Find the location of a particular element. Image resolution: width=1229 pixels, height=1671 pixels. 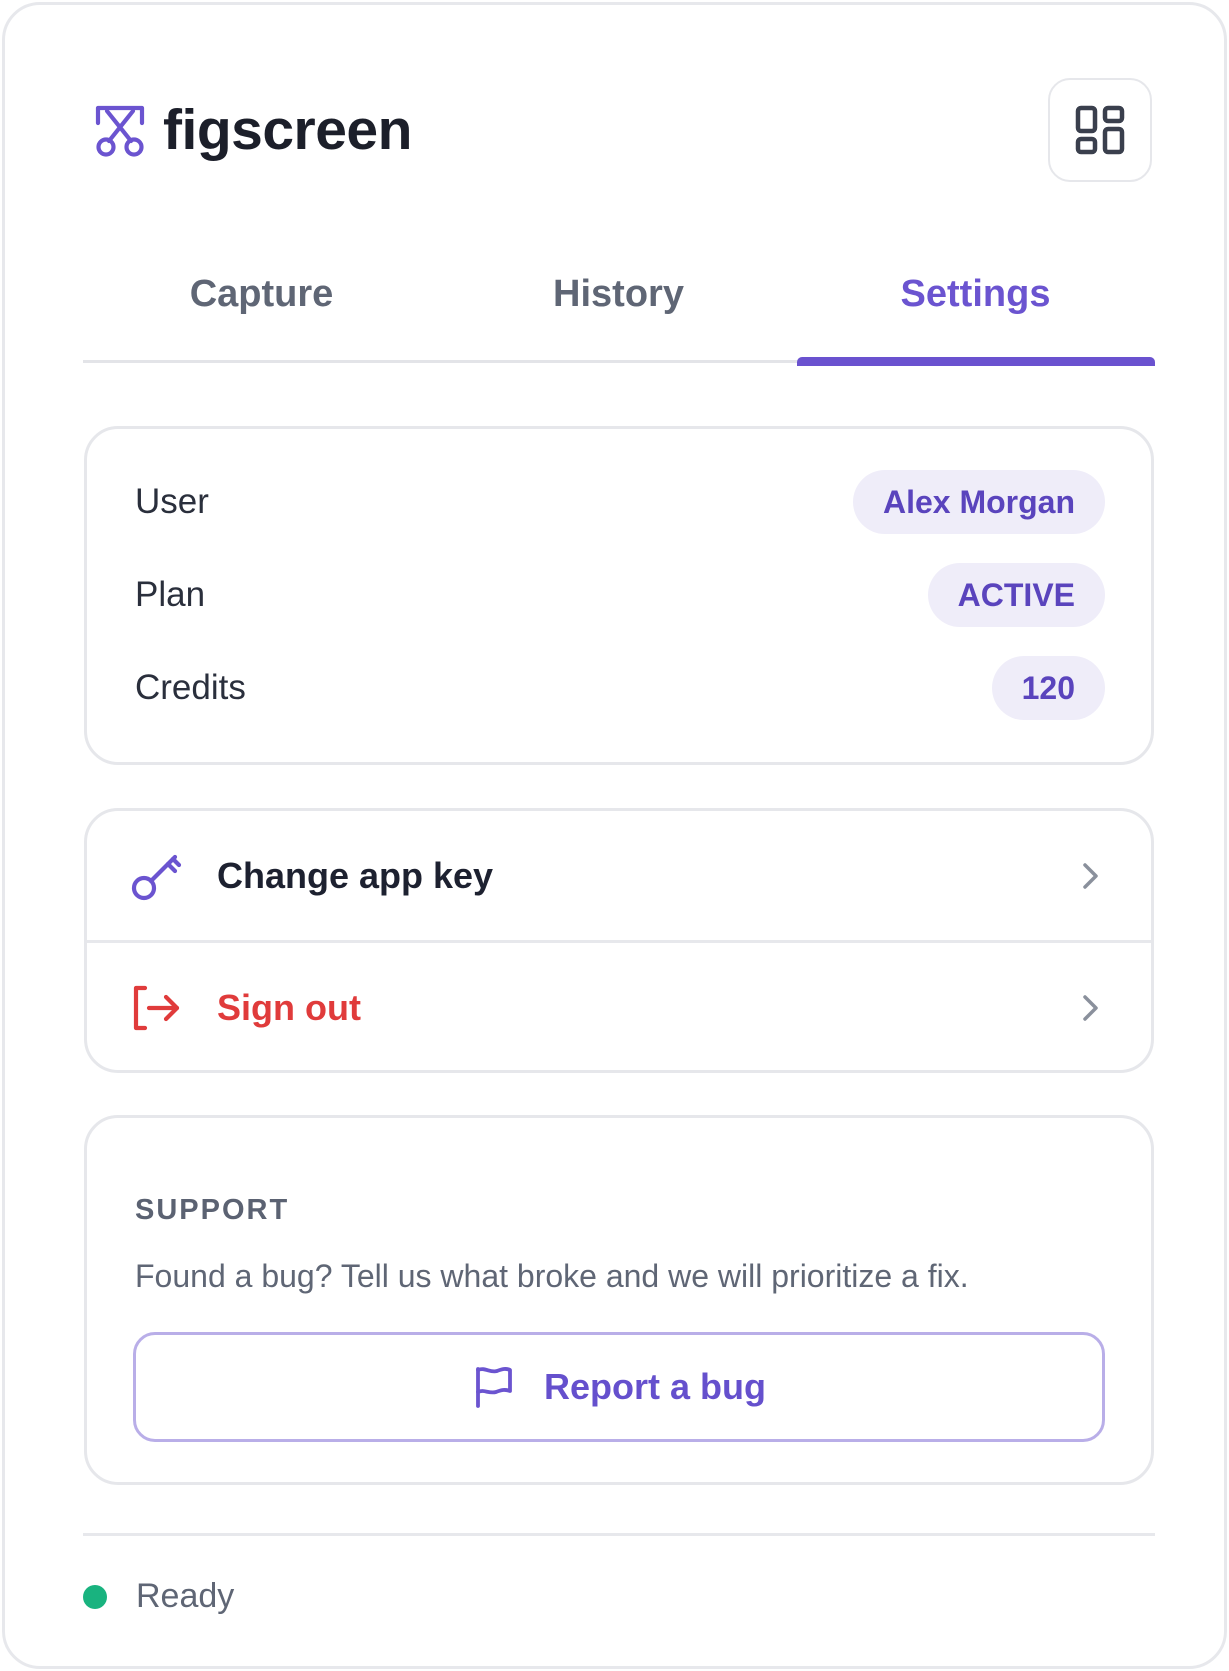

scissors-frame-icon is located at coordinates (120, 131).